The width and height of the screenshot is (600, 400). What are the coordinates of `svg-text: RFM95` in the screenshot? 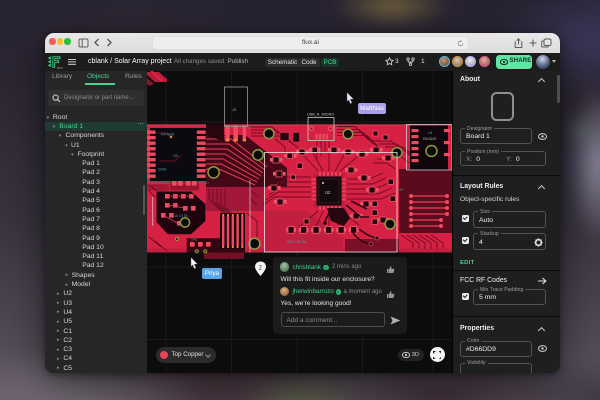 It's located at (168, 134).